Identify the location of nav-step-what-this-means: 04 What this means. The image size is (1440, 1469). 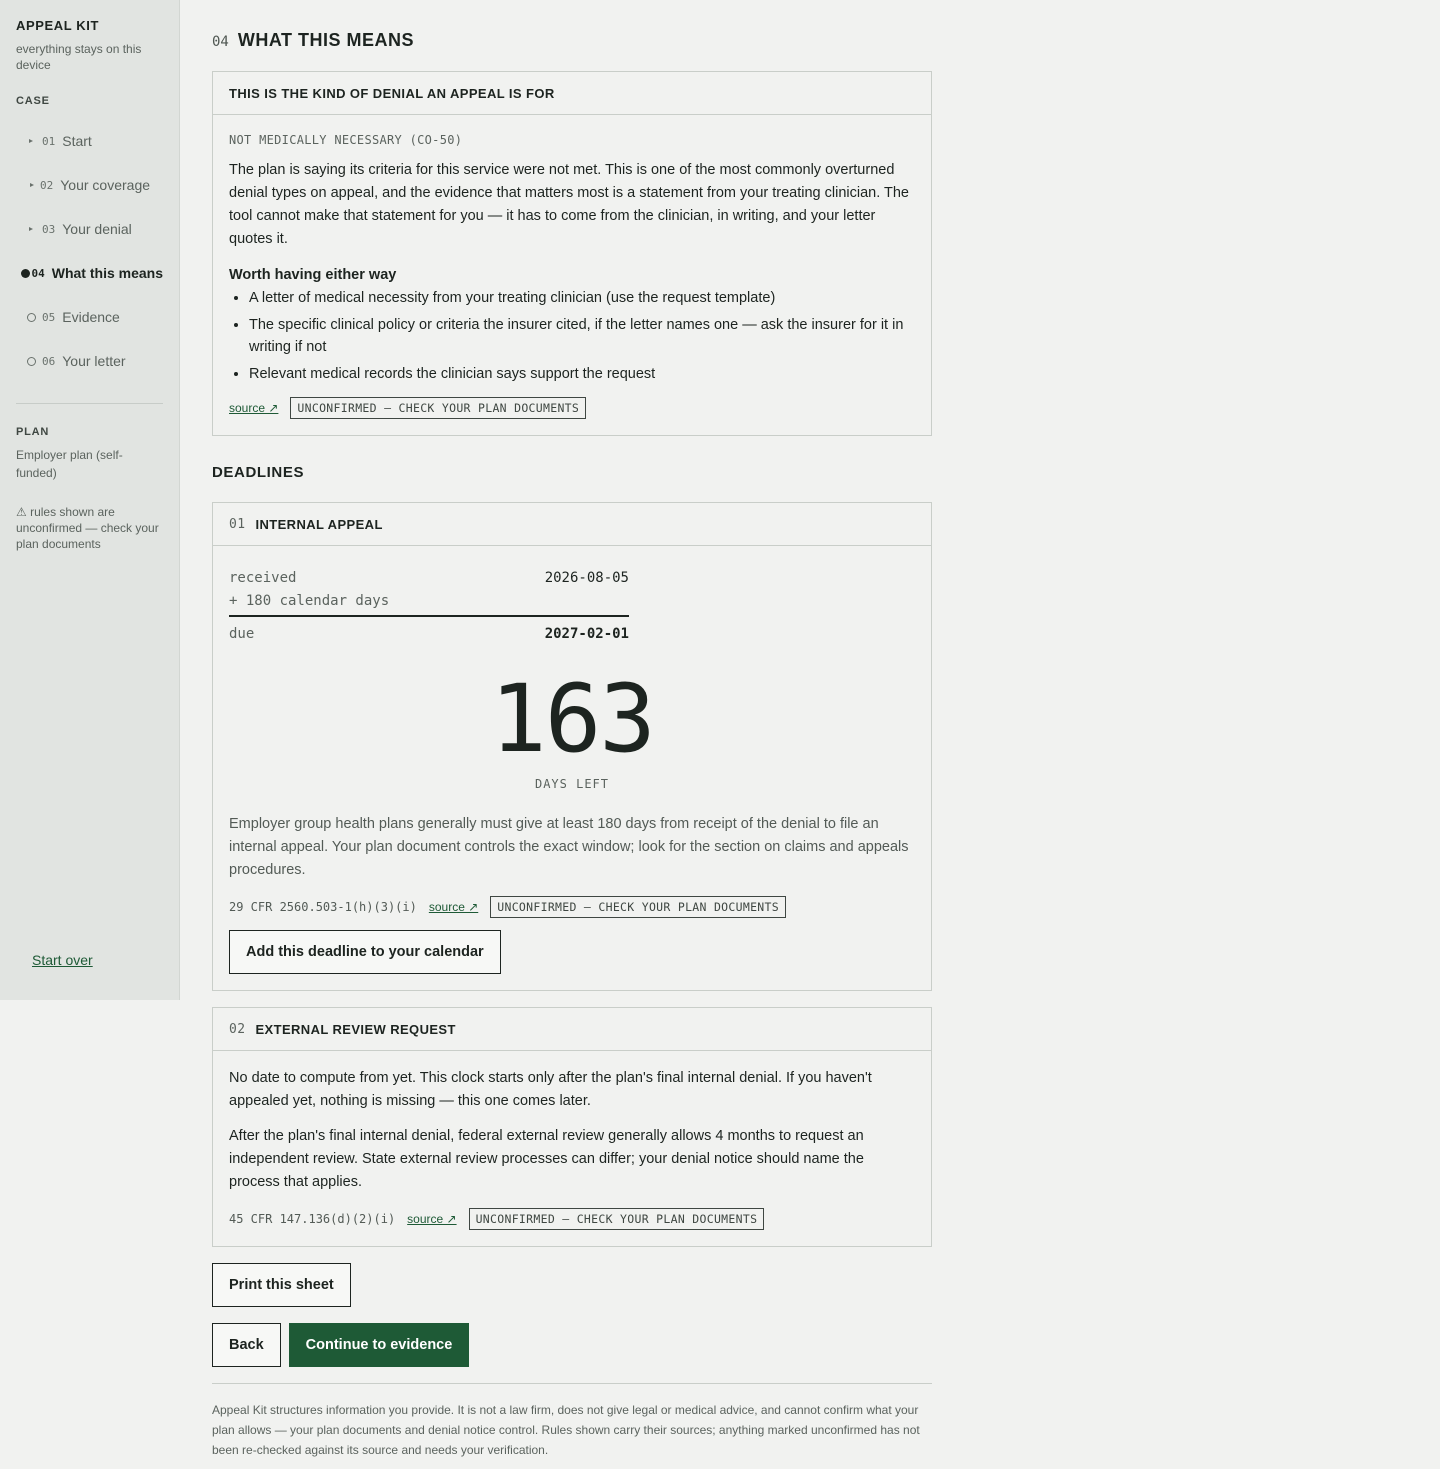
(89, 273).